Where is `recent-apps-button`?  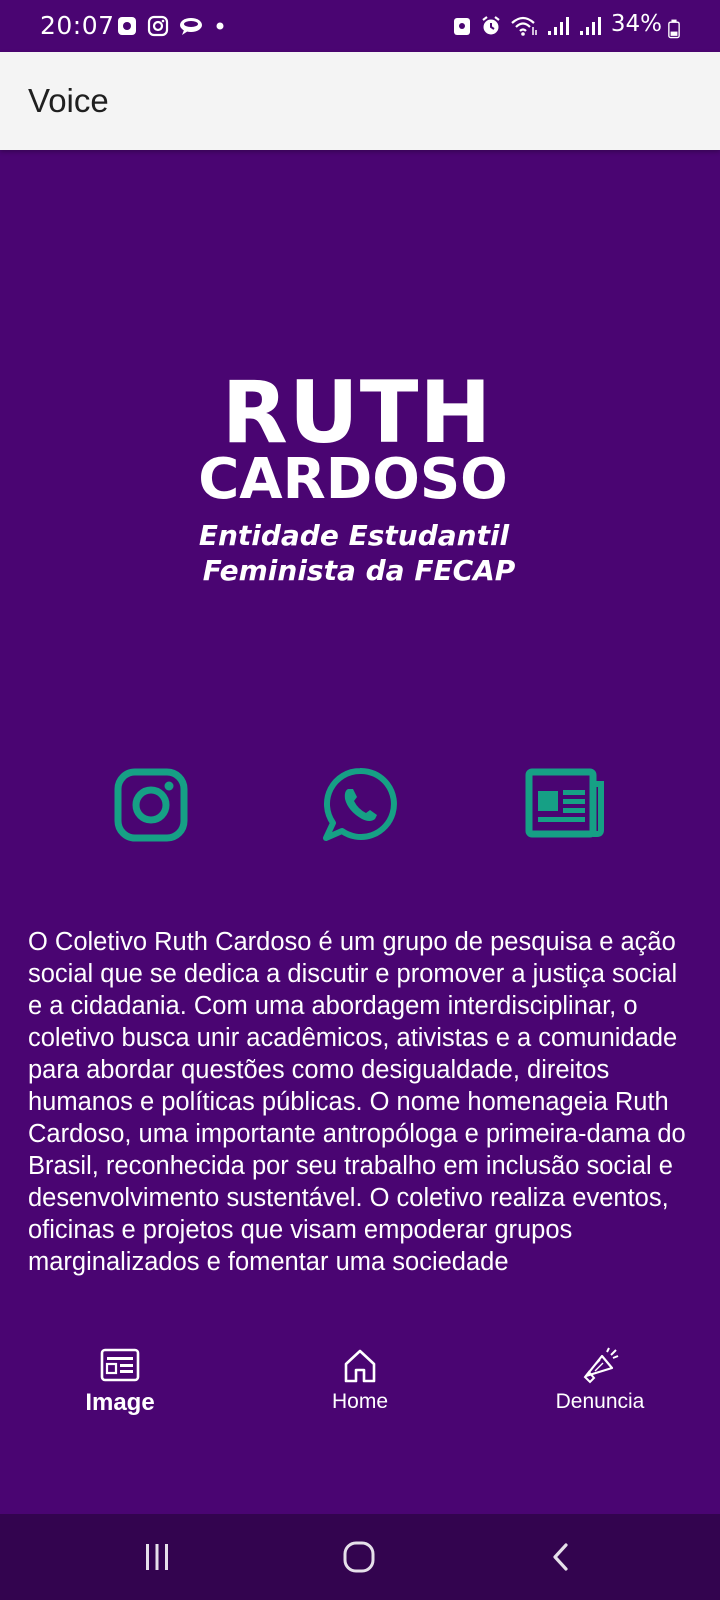
recent-apps-button is located at coordinates (157, 1557).